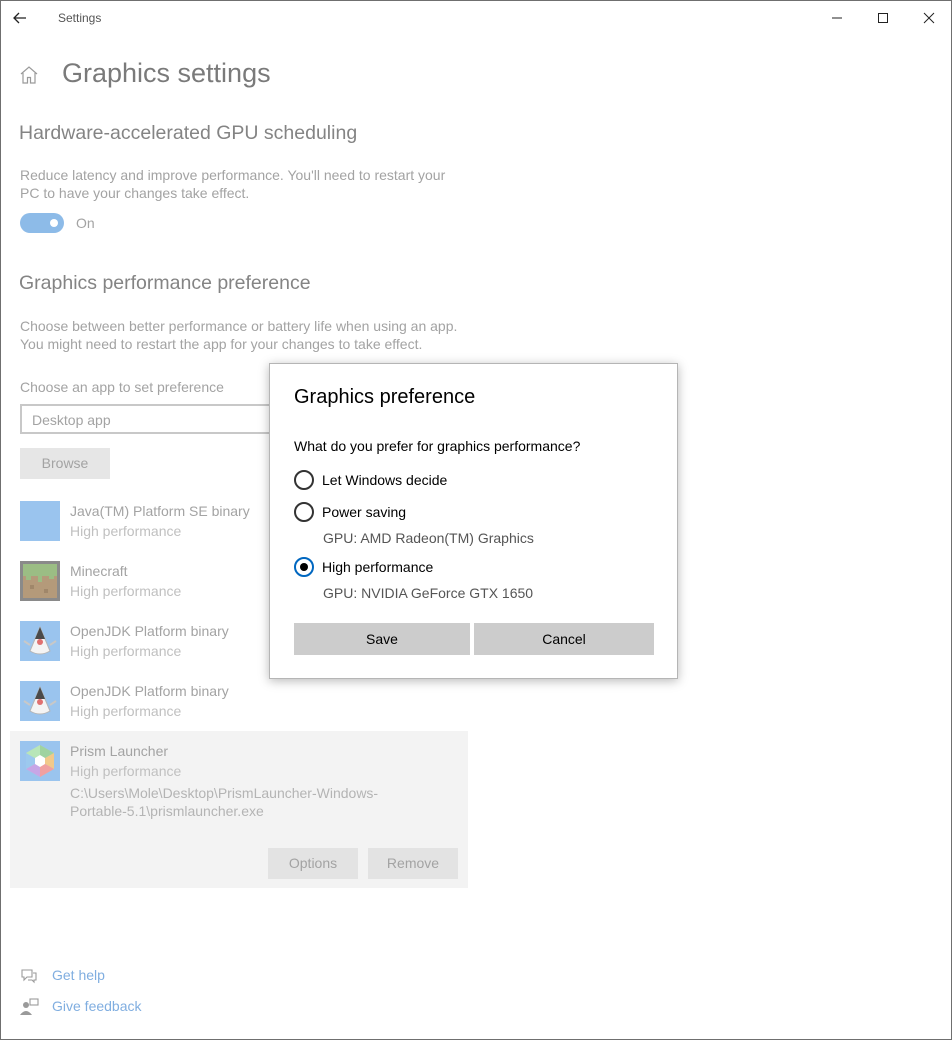  What do you see at coordinates (428, 593) in the screenshot?
I see `high-performance-gpu: GPU: NVIDIA GeForce GTX 1650` at bounding box center [428, 593].